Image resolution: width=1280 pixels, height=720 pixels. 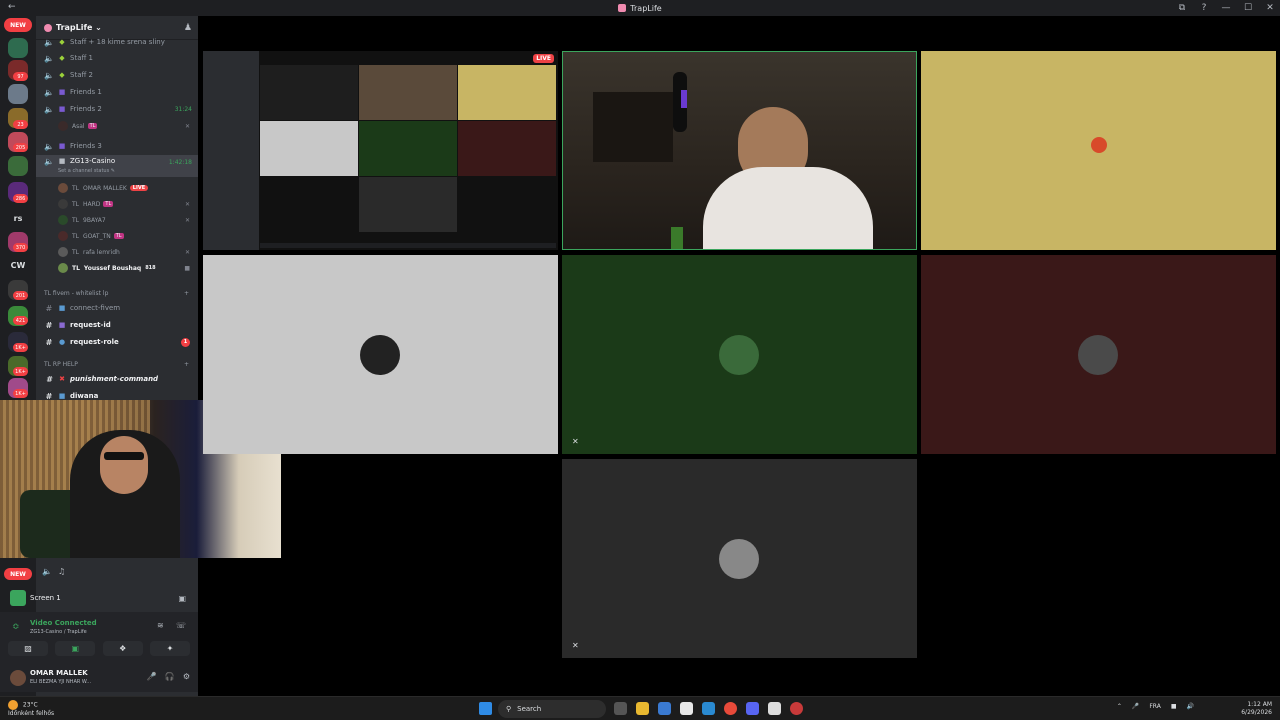 What do you see at coordinates (1270, 8) in the screenshot?
I see `close-button: ✕` at bounding box center [1270, 8].